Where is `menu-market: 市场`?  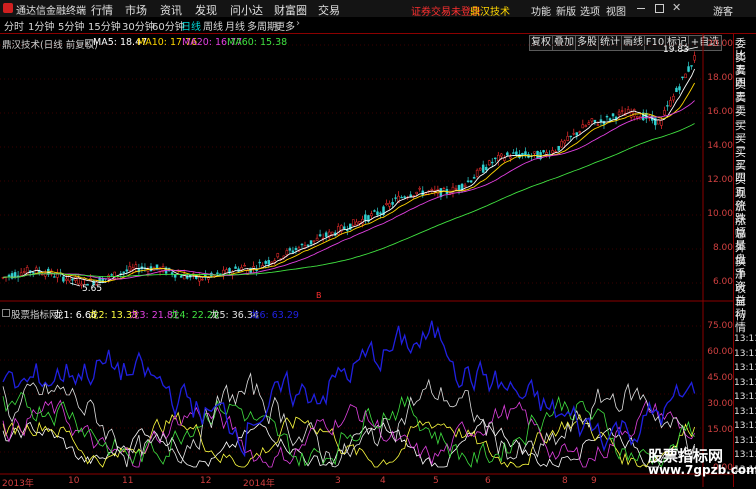
menu-market: 市场 is located at coordinates (136, 10).